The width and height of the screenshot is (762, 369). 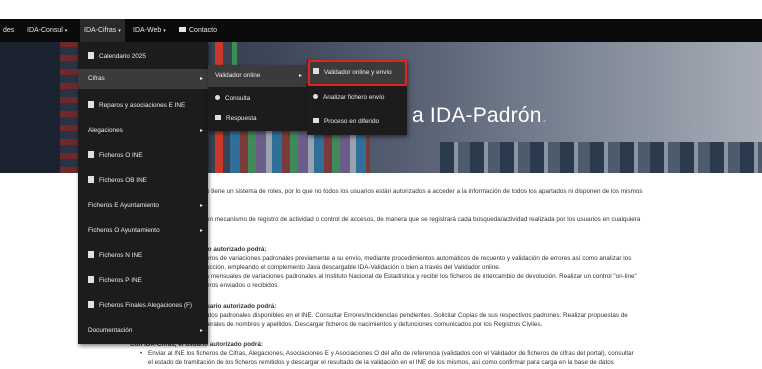 What do you see at coordinates (47, 30) in the screenshot?
I see `nav-item-ida-consul: IDA-Consul ▾` at bounding box center [47, 30].